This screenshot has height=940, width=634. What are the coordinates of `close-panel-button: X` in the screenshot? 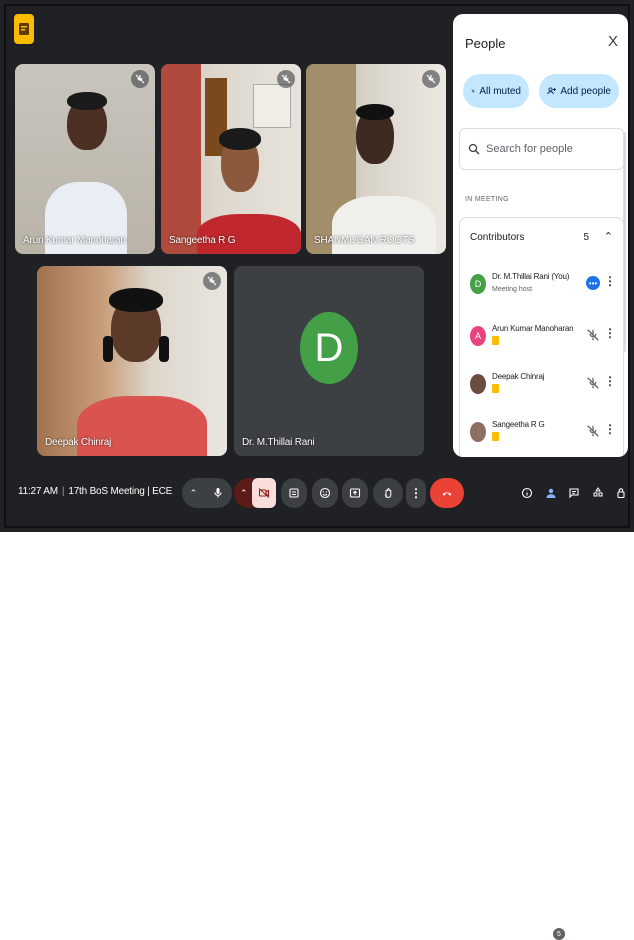 It's located at (613, 41).